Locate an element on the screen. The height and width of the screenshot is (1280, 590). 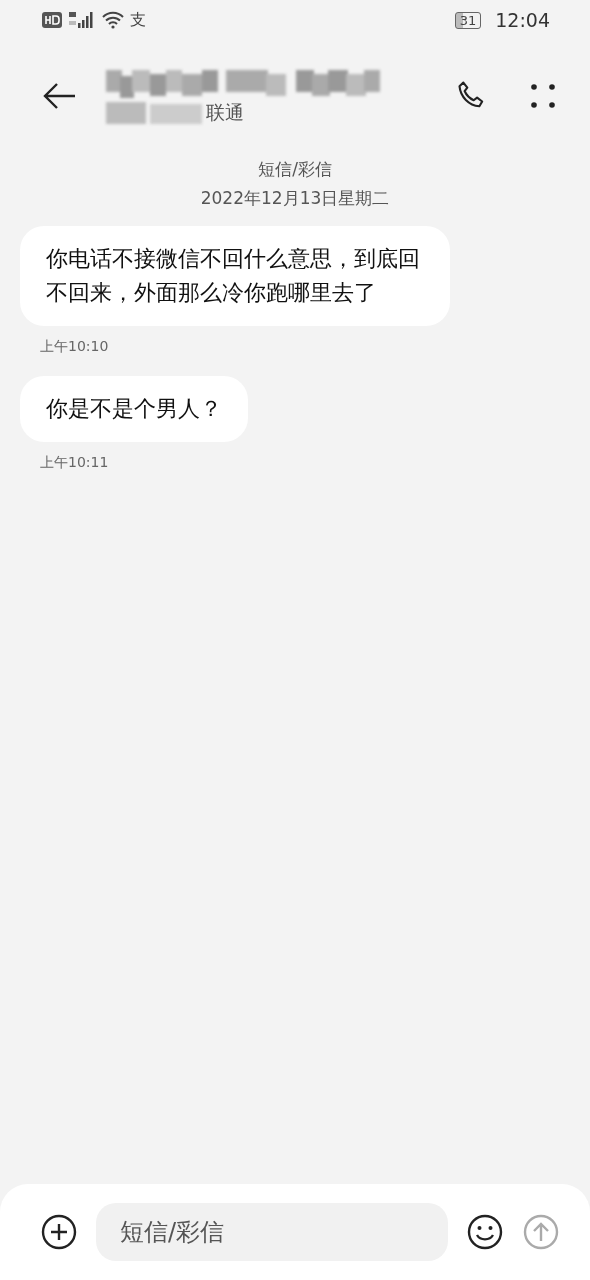
message-bubble: 你是不是个男人？ is located at coordinates (134, 409).